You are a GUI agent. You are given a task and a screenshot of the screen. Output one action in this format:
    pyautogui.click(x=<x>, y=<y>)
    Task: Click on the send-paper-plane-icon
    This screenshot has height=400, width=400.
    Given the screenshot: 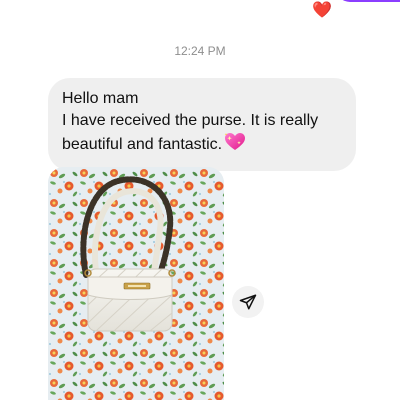 What is the action you would take?
    pyautogui.click(x=248, y=302)
    